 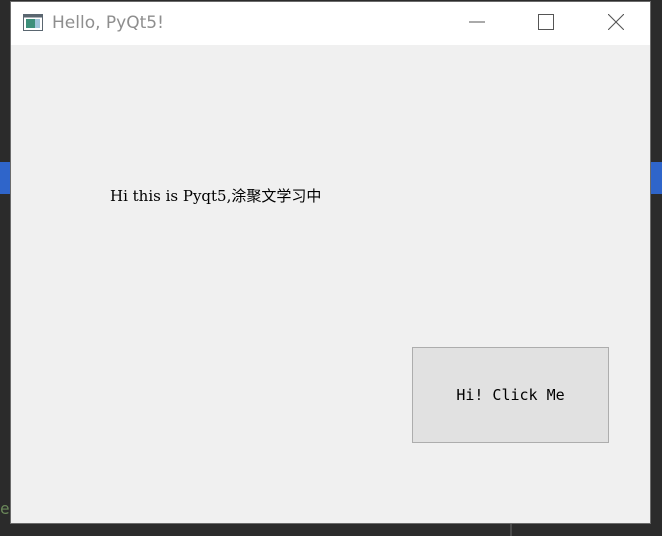 What do you see at coordinates (330, 23) in the screenshot?
I see `title-bar: Hello, PyQt5!` at bounding box center [330, 23].